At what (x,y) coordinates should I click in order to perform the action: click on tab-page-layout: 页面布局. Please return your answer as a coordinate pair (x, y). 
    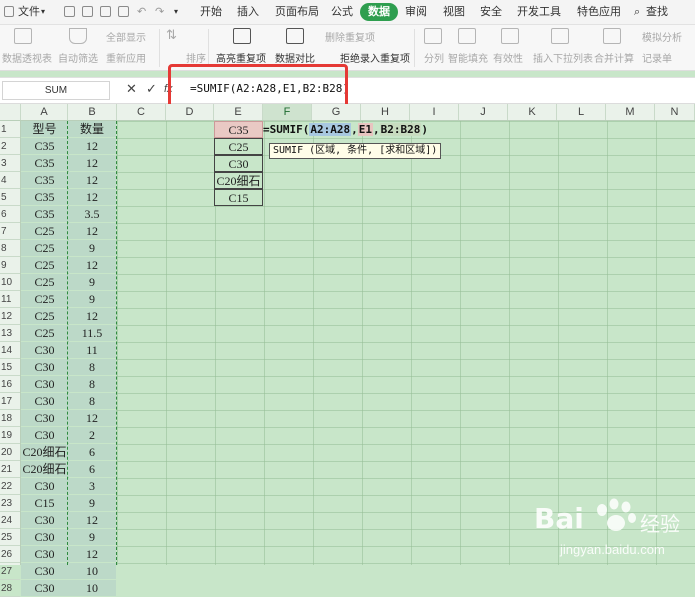
    Looking at the image, I should click on (297, 12).